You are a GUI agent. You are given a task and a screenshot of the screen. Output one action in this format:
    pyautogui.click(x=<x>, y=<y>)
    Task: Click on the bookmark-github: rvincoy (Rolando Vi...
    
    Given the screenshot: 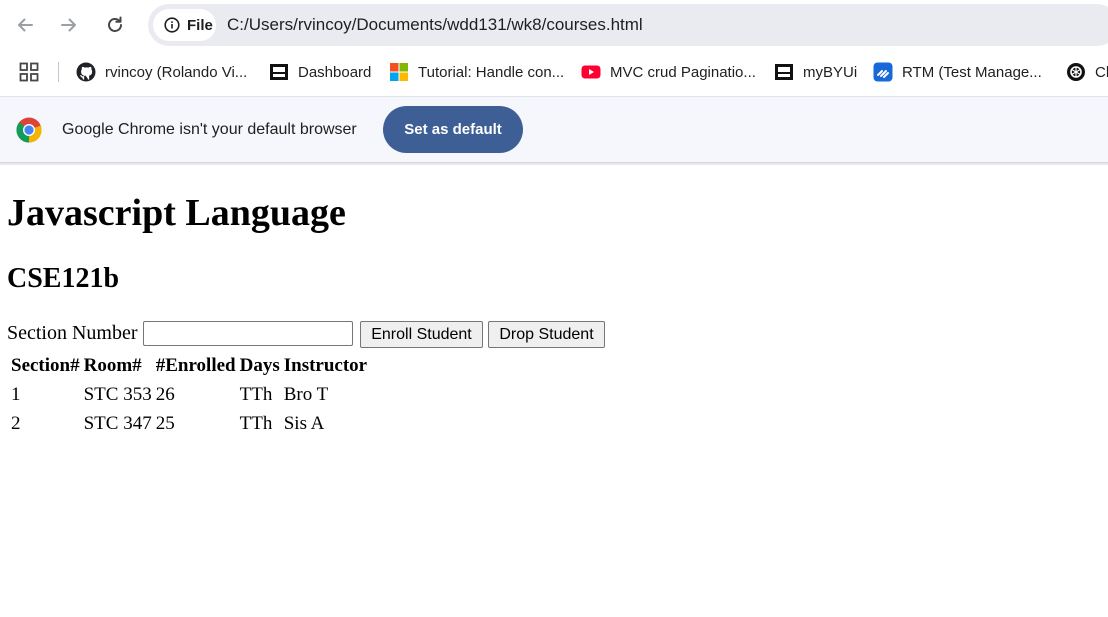 What is the action you would take?
    pyautogui.click(x=161, y=72)
    